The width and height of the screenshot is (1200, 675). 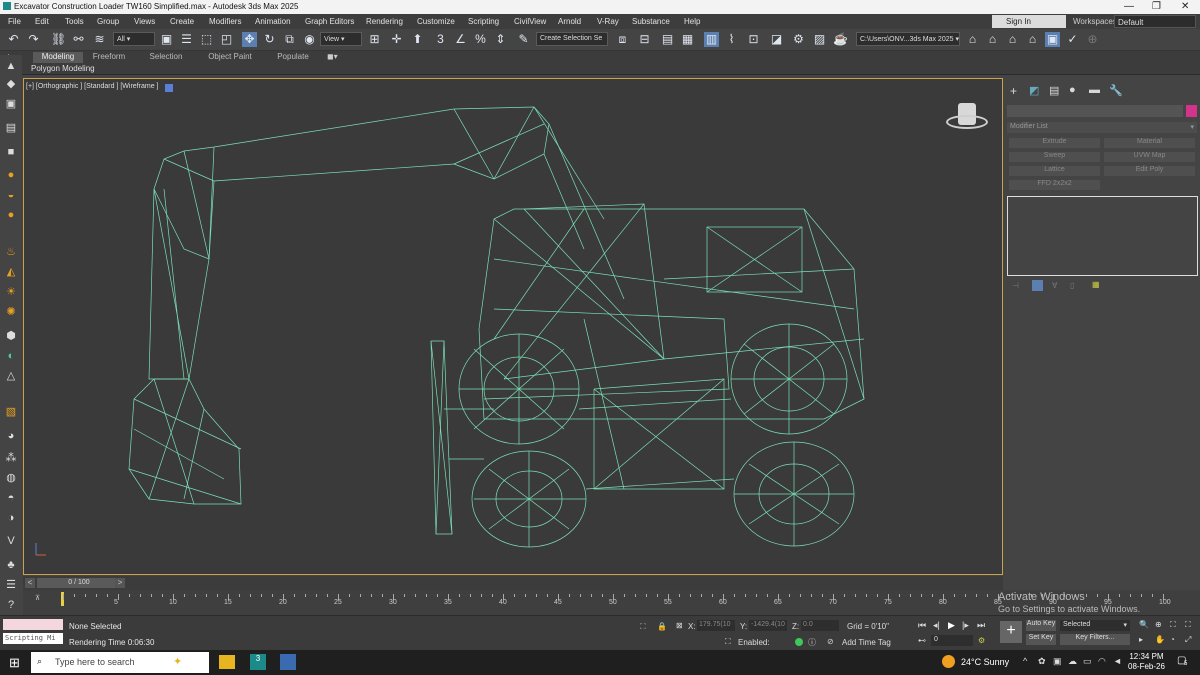 I want to click on next-frame-button: >, so click(x=120, y=583).